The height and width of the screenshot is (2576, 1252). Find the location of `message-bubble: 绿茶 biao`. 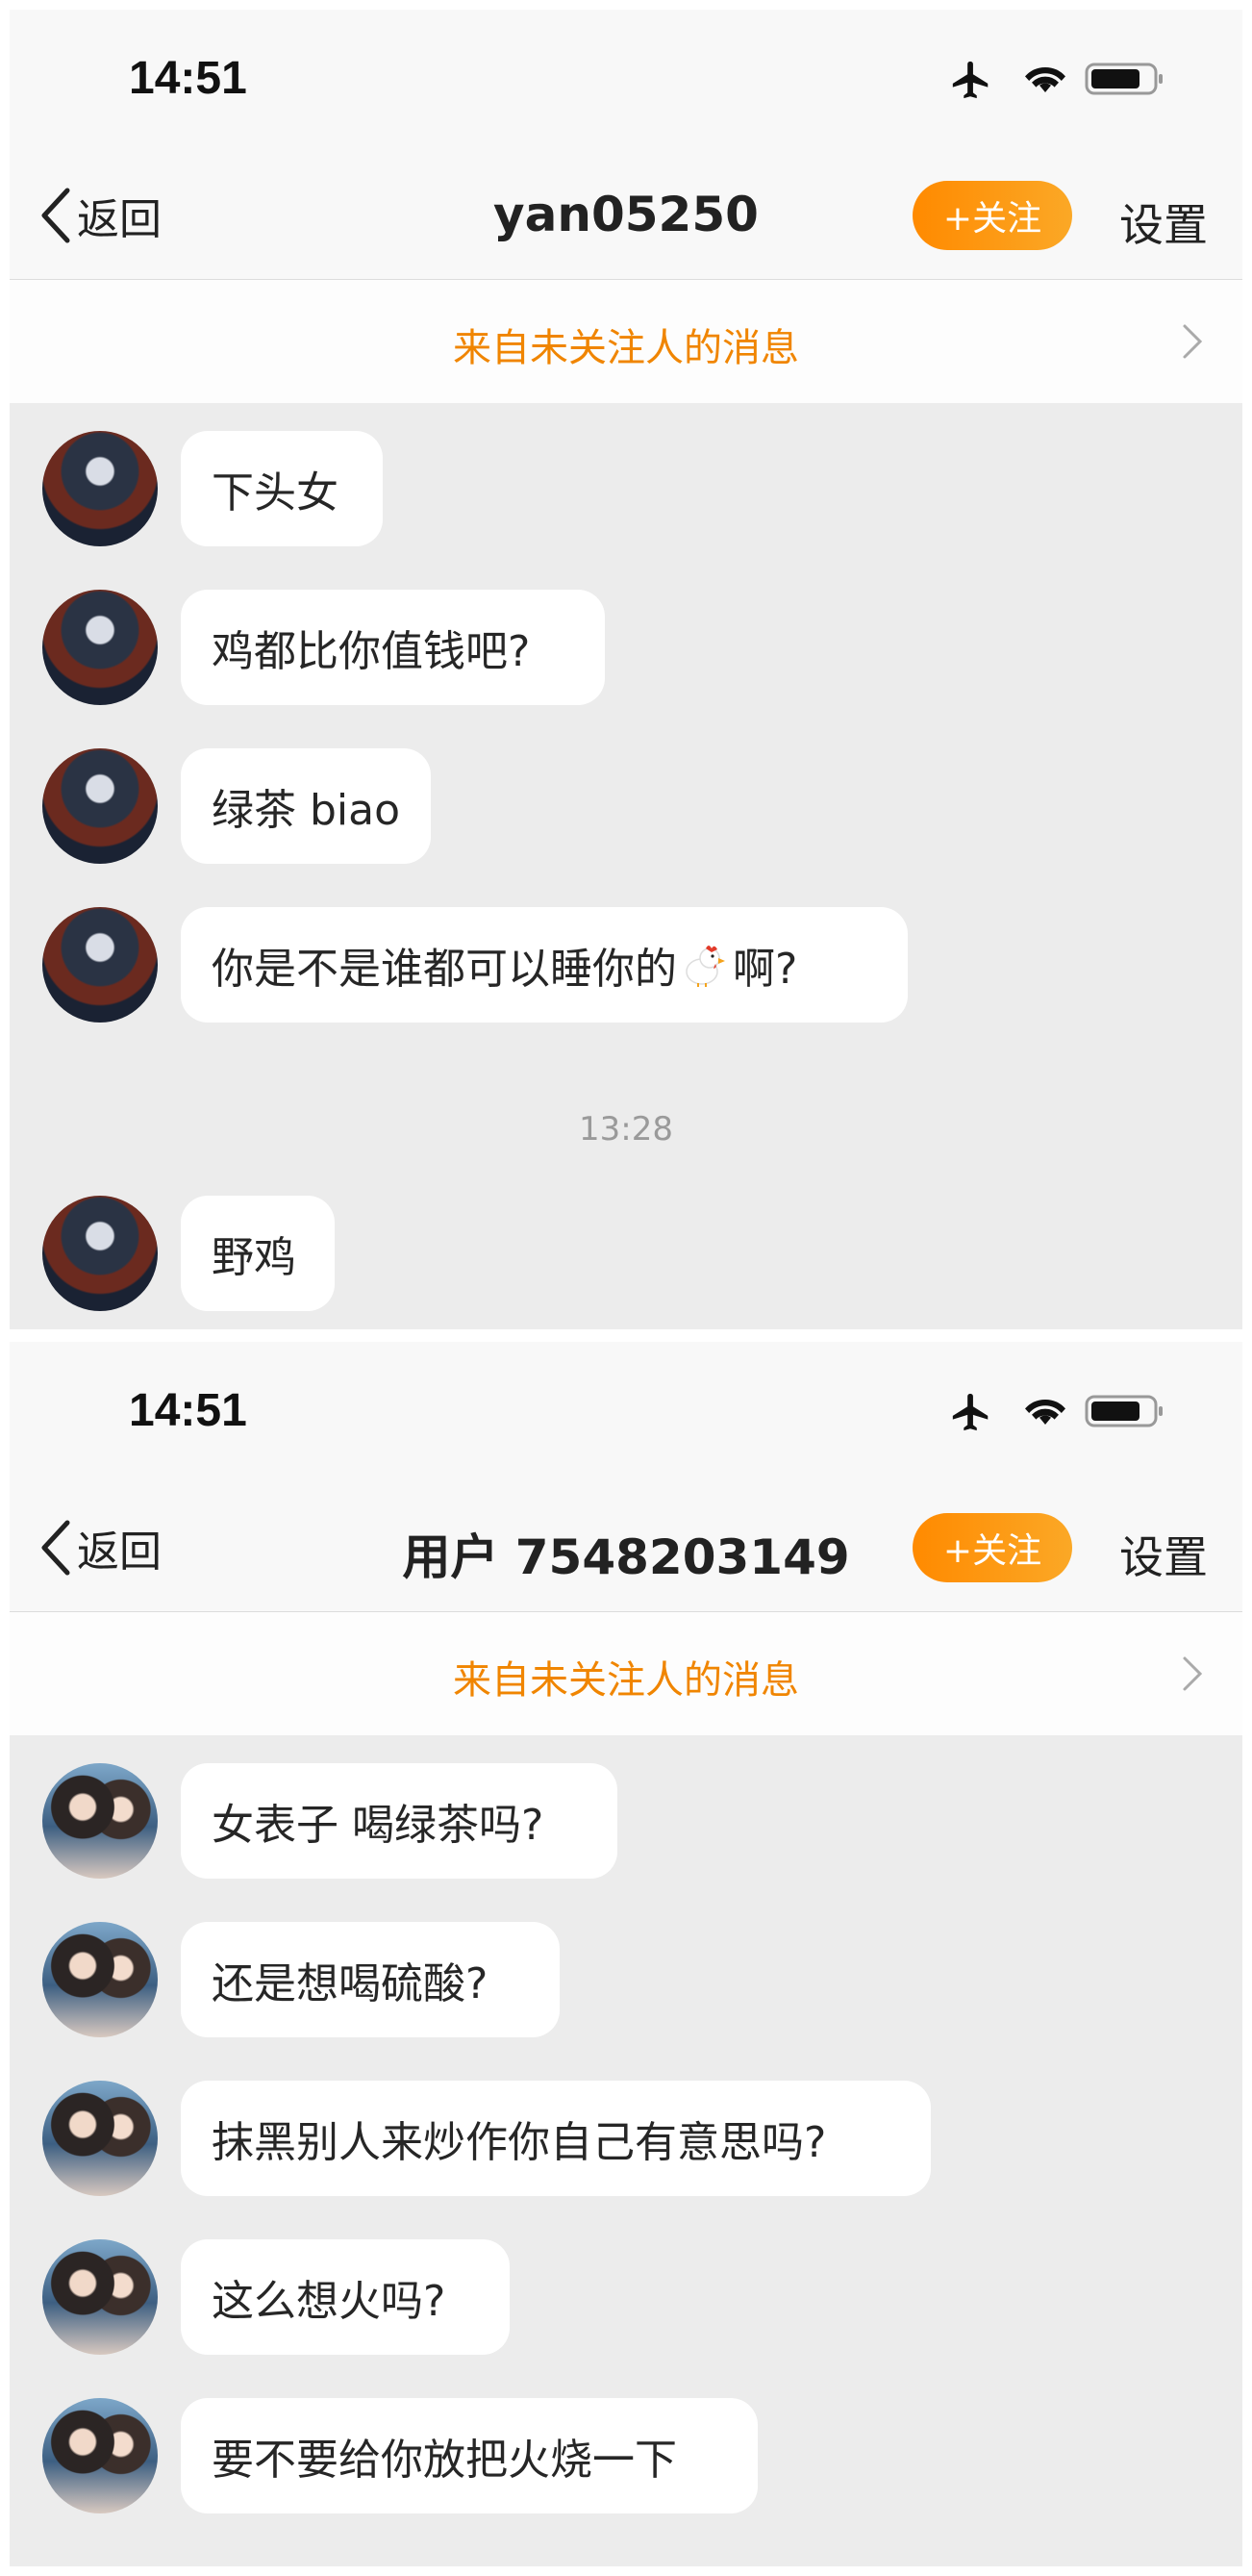

message-bubble: 绿茶 biao is located at coordinates (306, 806).